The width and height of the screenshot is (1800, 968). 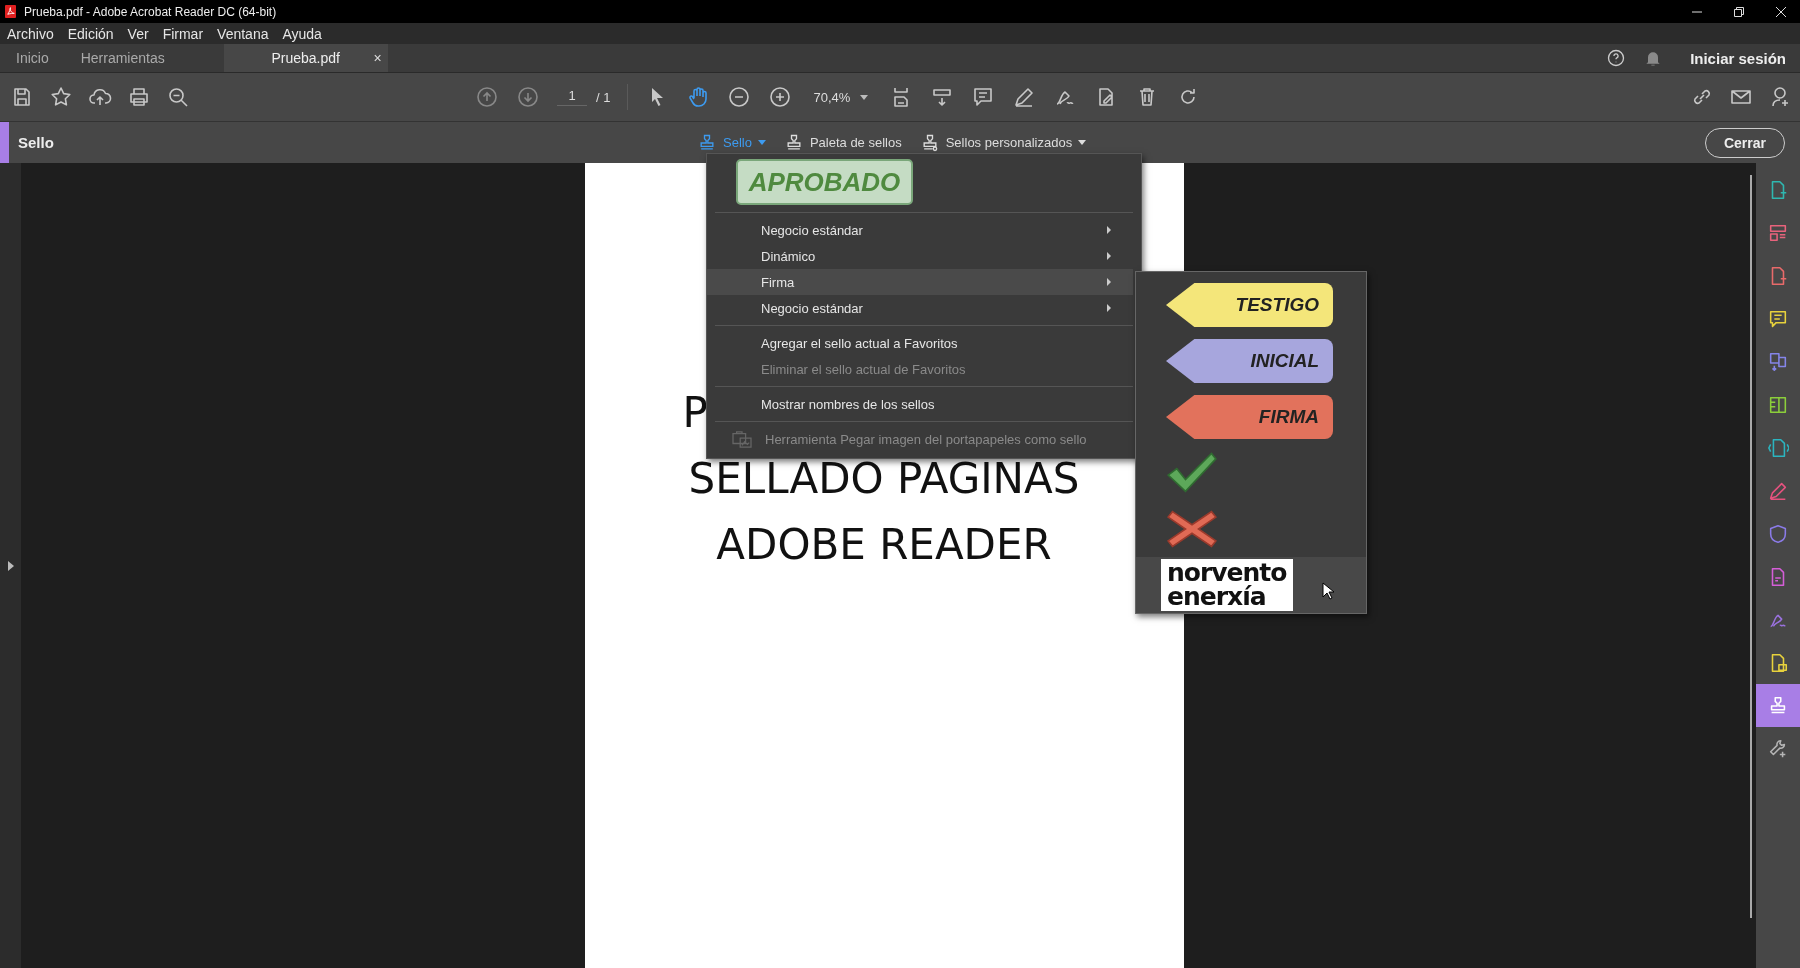 What do you see at coordinates (842, 142) in the screenshot?
I see `stamp-palette-button: Paleta de sellos` at bounding box center [842, 142].